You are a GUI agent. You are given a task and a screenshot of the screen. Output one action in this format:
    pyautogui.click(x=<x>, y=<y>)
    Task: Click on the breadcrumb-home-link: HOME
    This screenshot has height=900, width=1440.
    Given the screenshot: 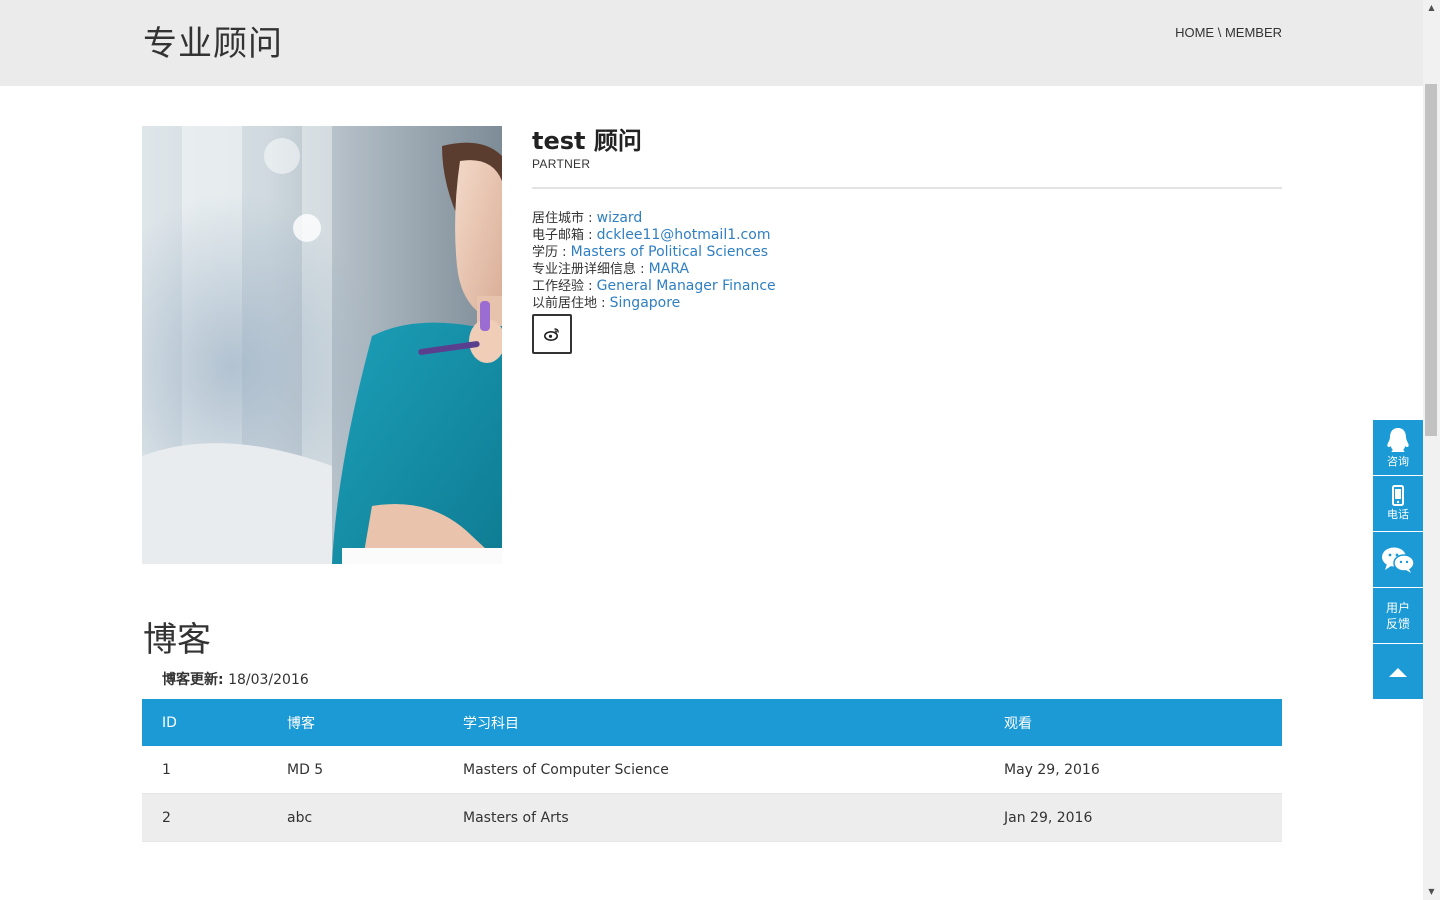 What is the action you would take?
    pyautogui.click(x=1194, y=32)
    